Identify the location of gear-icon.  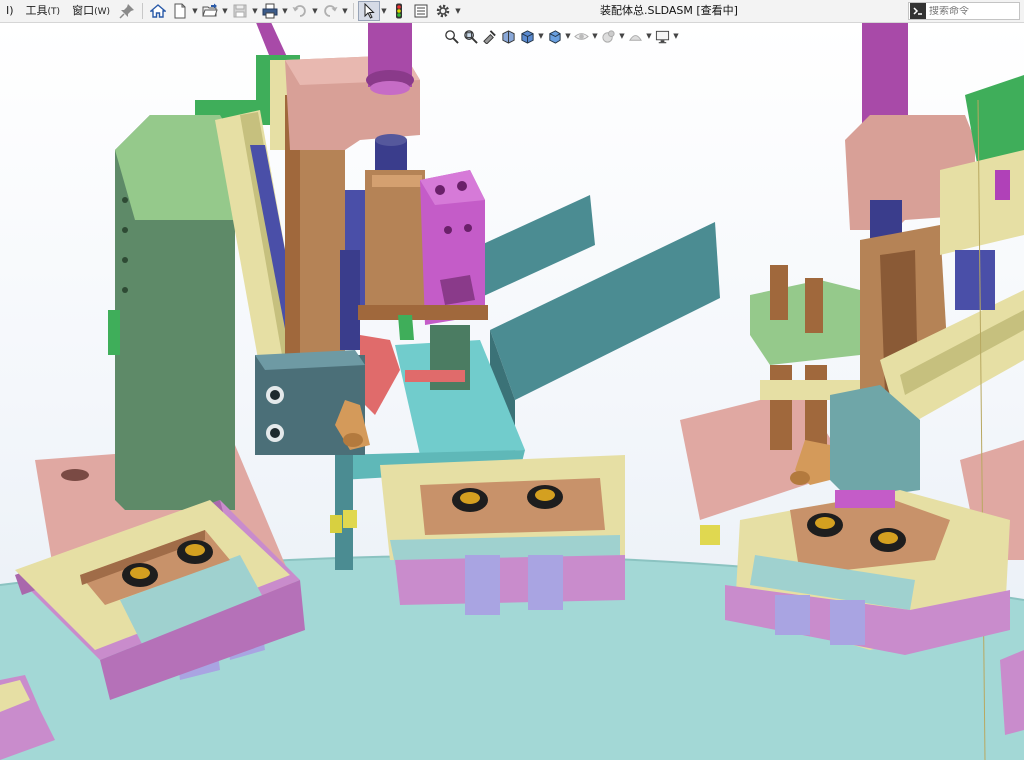
(443, 11).